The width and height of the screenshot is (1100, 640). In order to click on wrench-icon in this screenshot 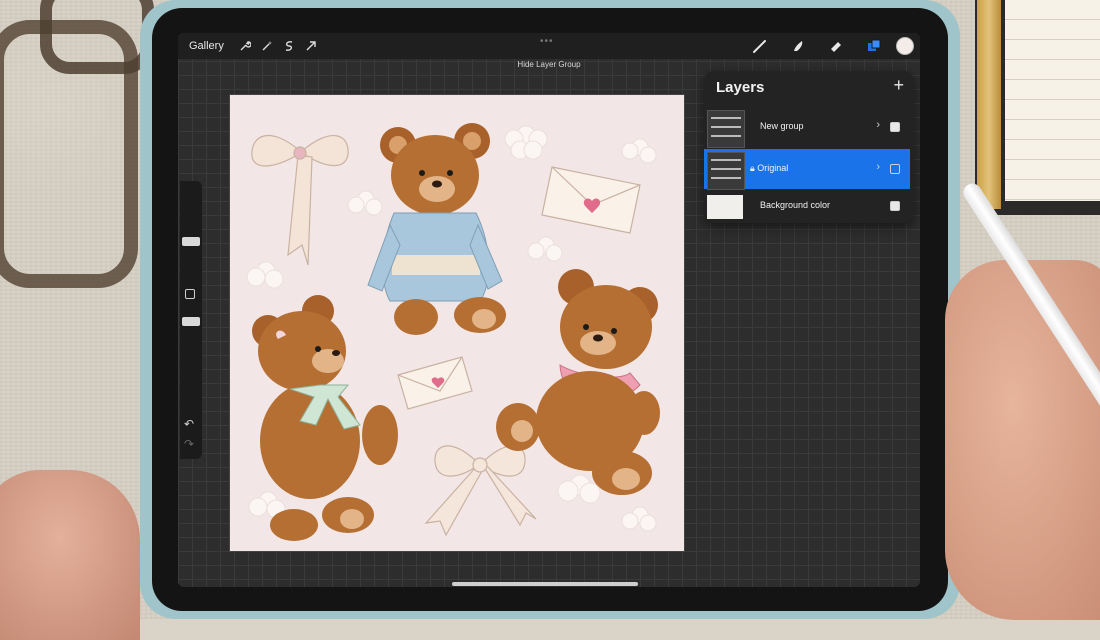, I will do `click(245, 46)`.